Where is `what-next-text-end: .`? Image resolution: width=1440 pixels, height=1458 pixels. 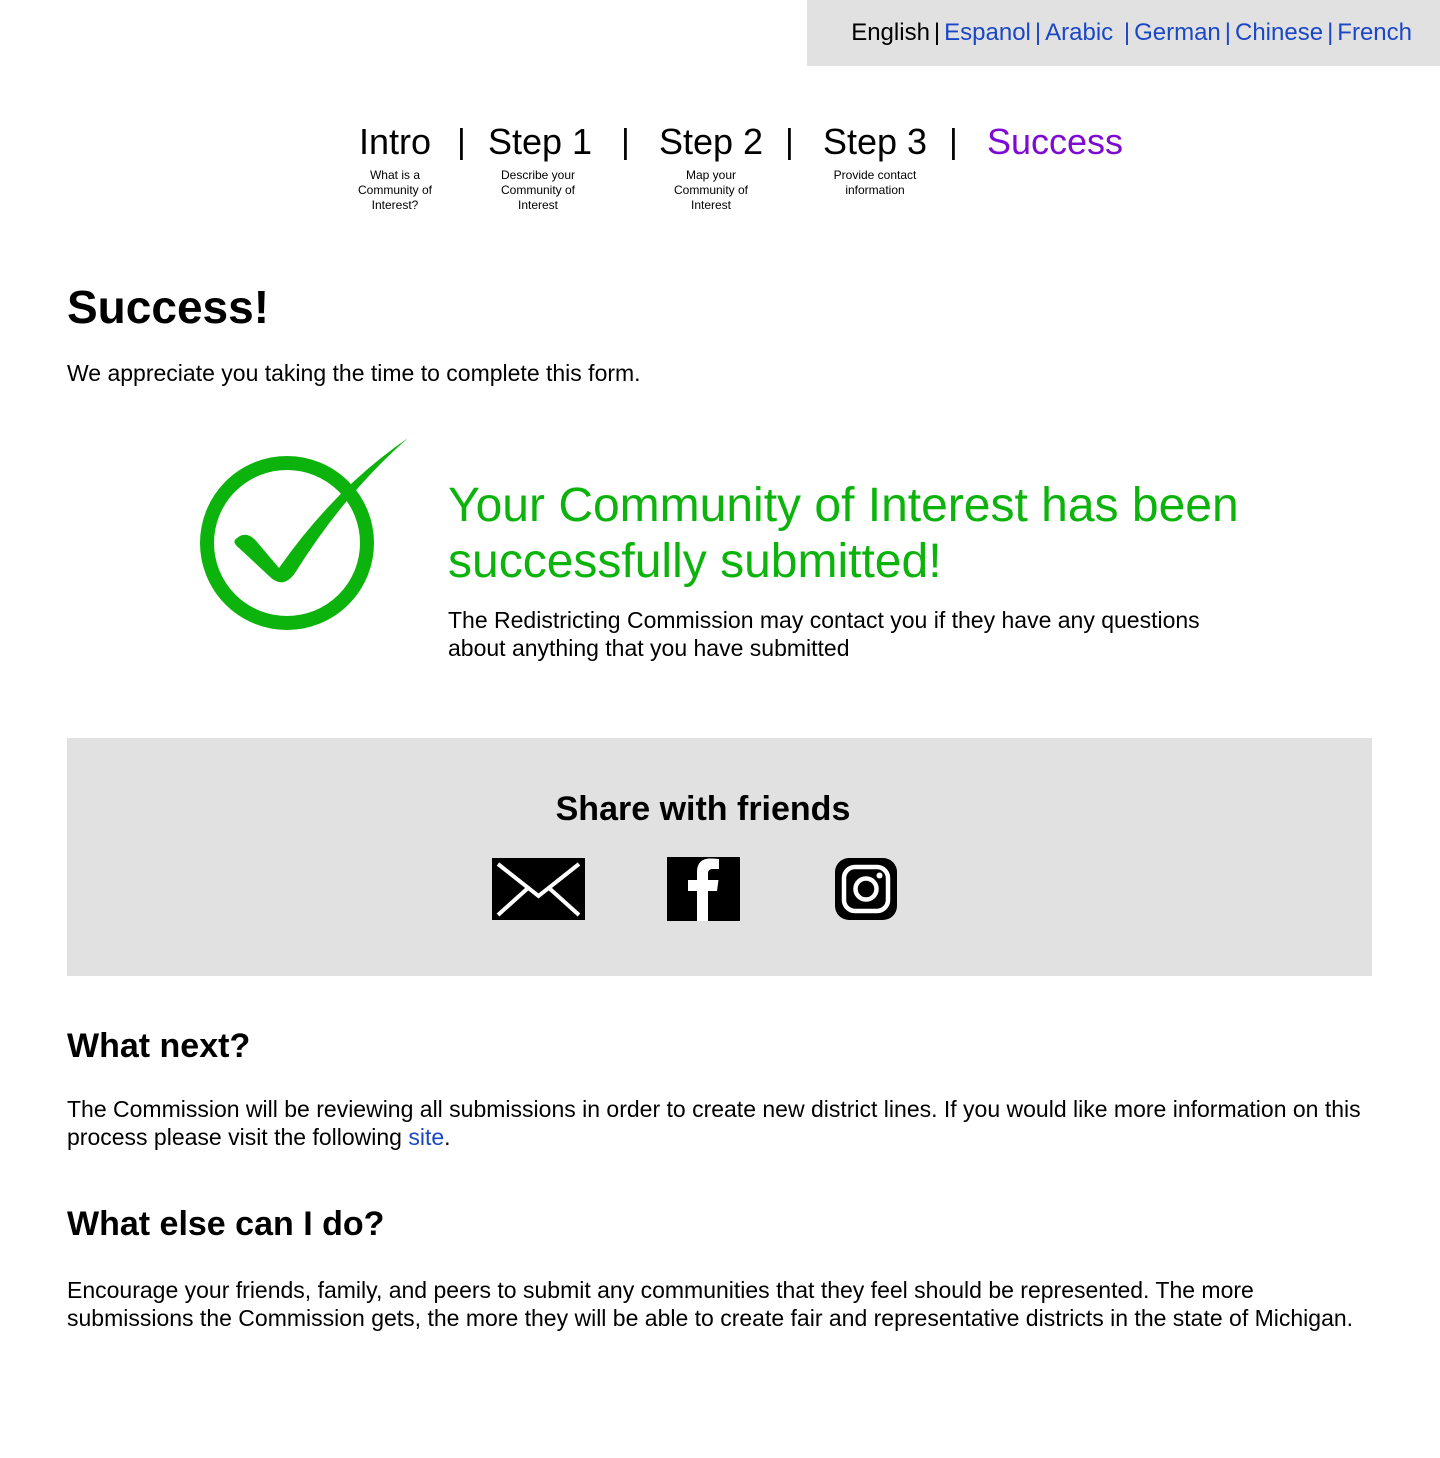
what-next-text-end: . is located at coordinates (447, 1137).